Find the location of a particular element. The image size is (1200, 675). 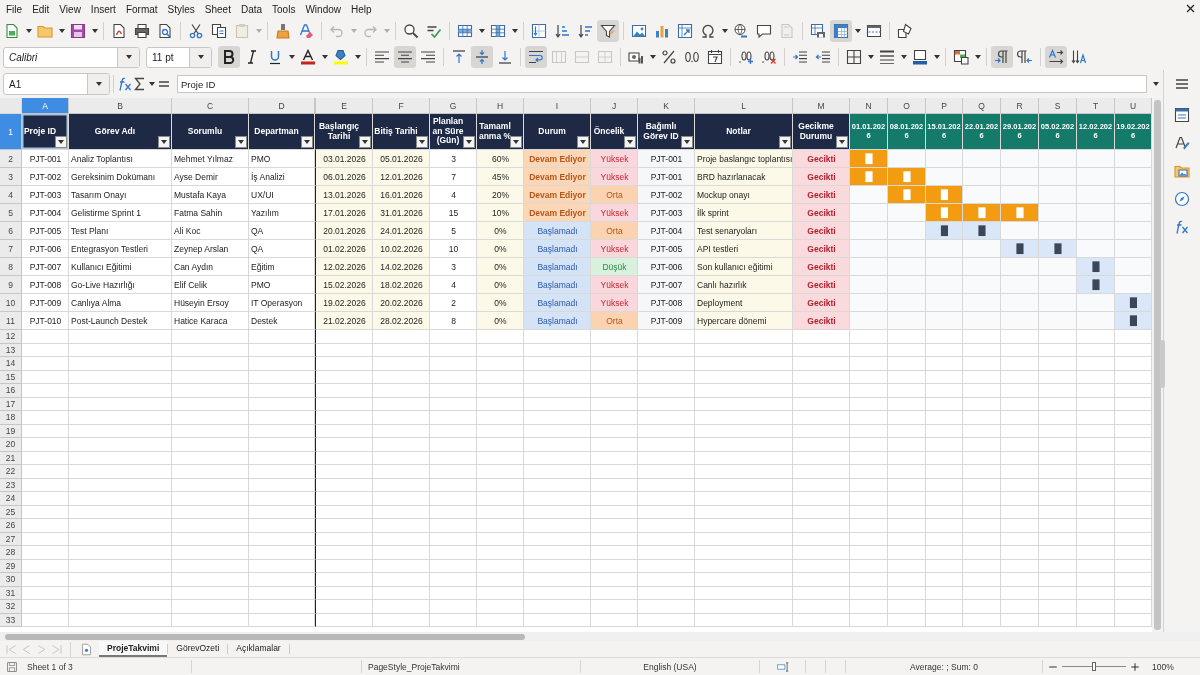

table-cell: Mehmet Yılmaz is located at coordinates (210, 159).